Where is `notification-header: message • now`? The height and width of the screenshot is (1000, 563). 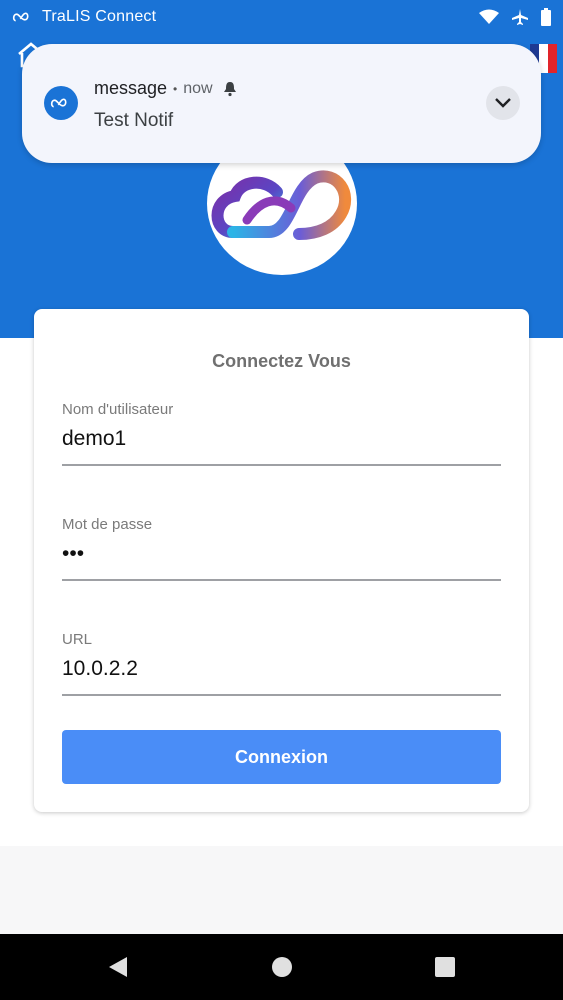
notification-header: message • now is located at coordinates (165, 88).